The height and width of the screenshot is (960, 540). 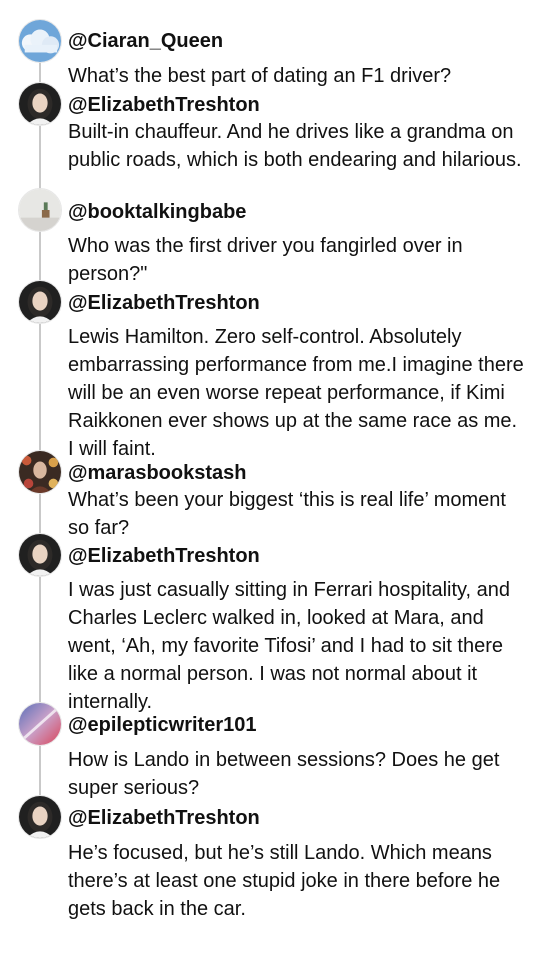 I want to click on room-interior-avatar, so click(x=40, y=210).